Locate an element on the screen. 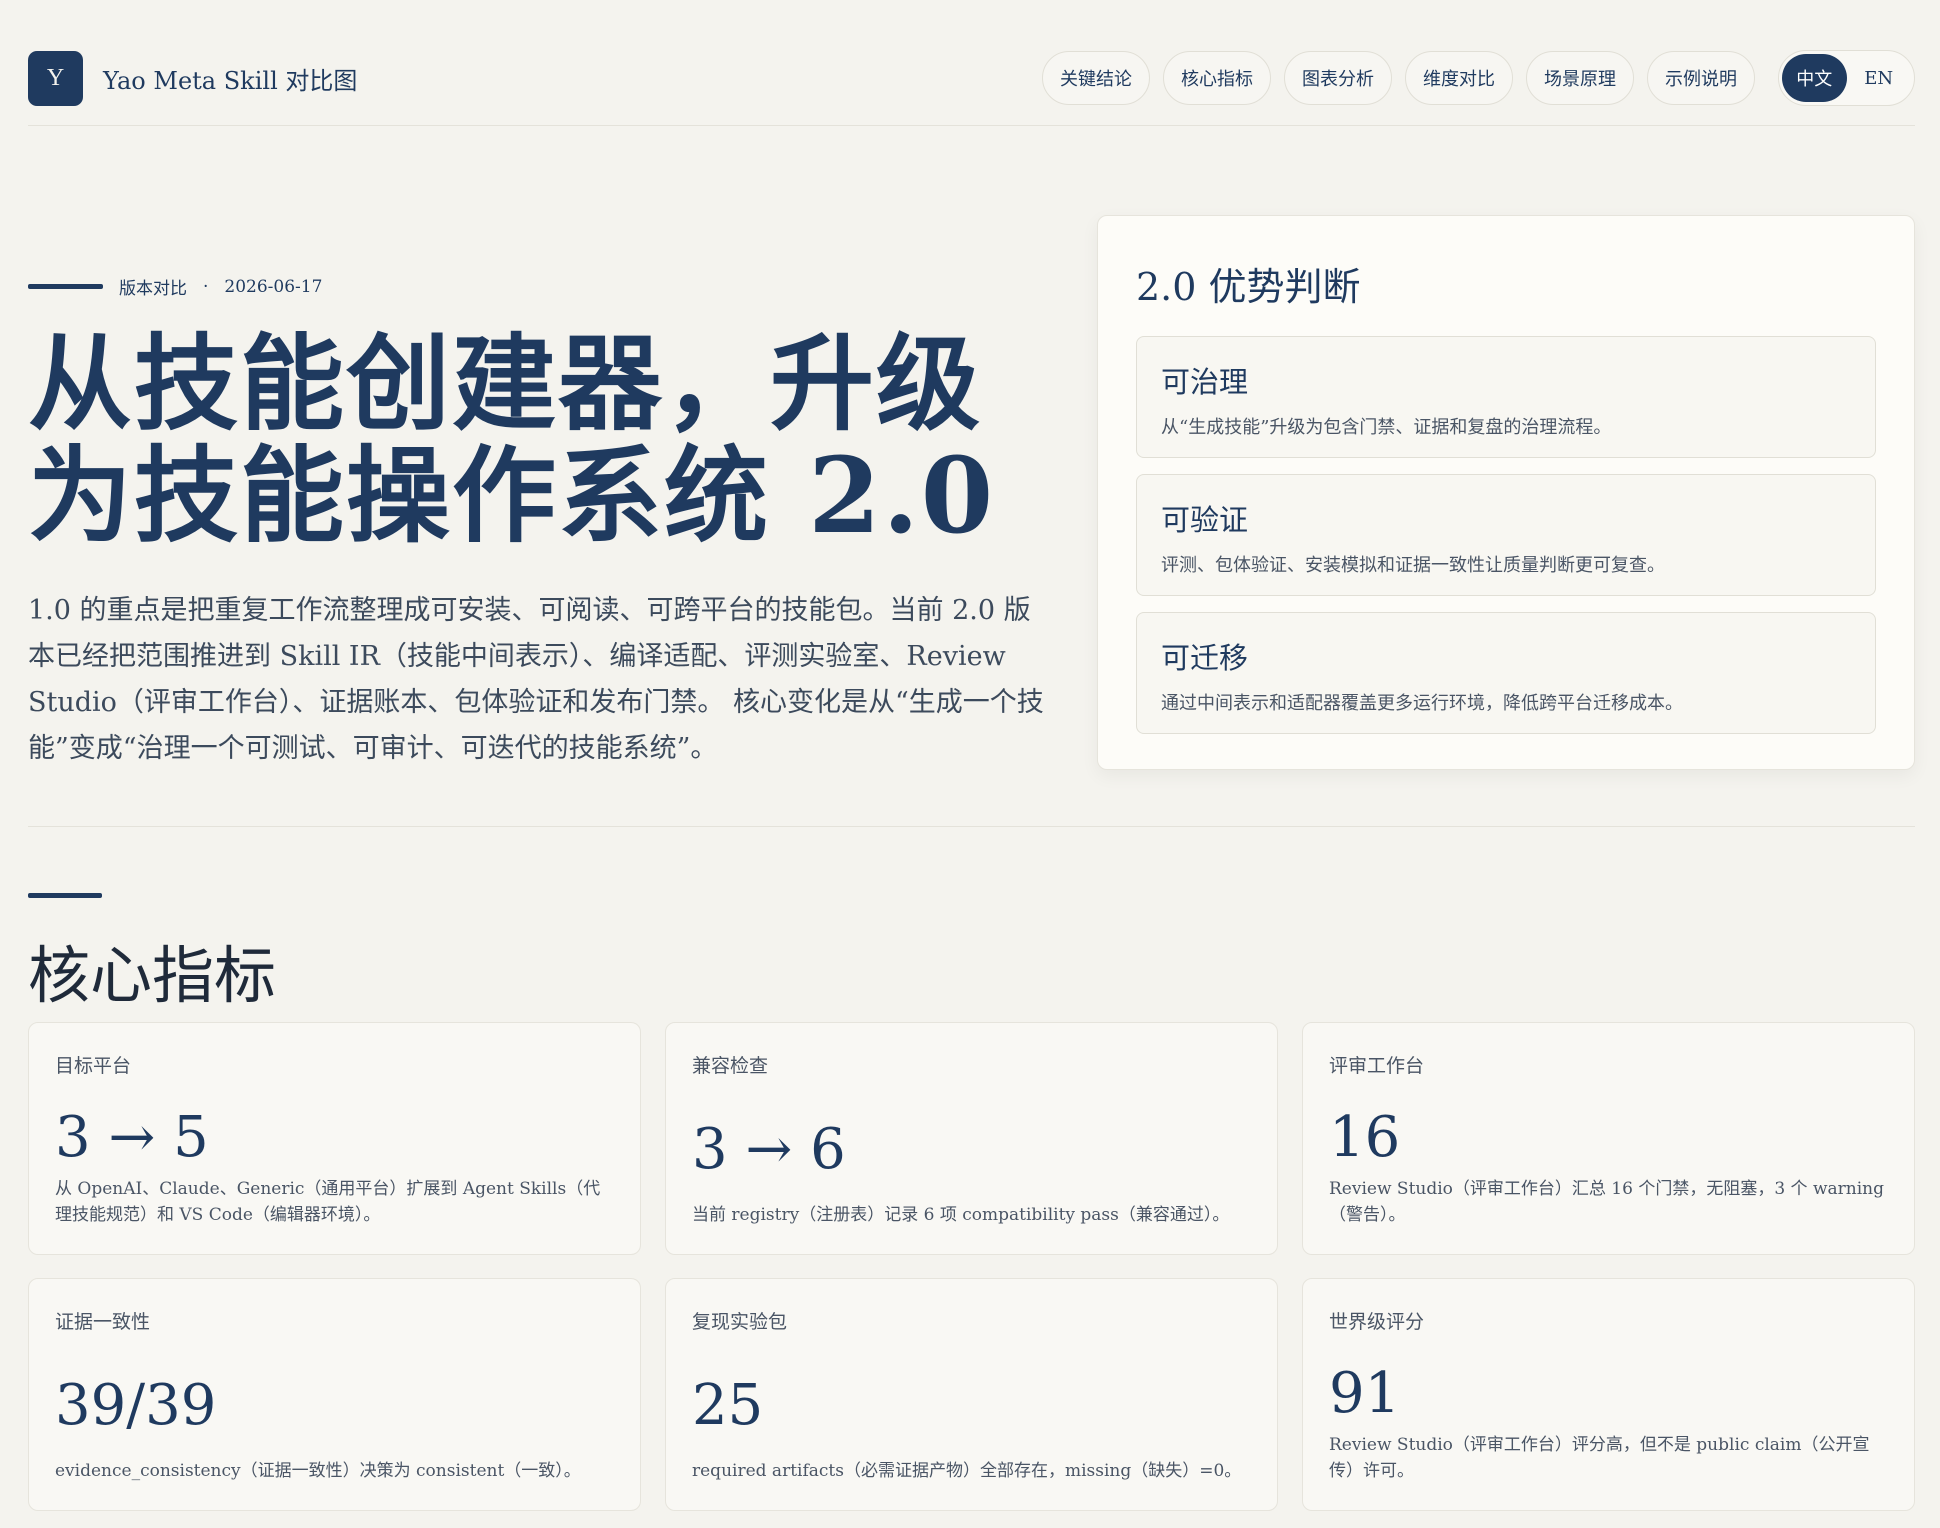 This screenshot has width=1940, height=1528. advantage-item-title: 可治理 is located at coordinates (1205, 382).